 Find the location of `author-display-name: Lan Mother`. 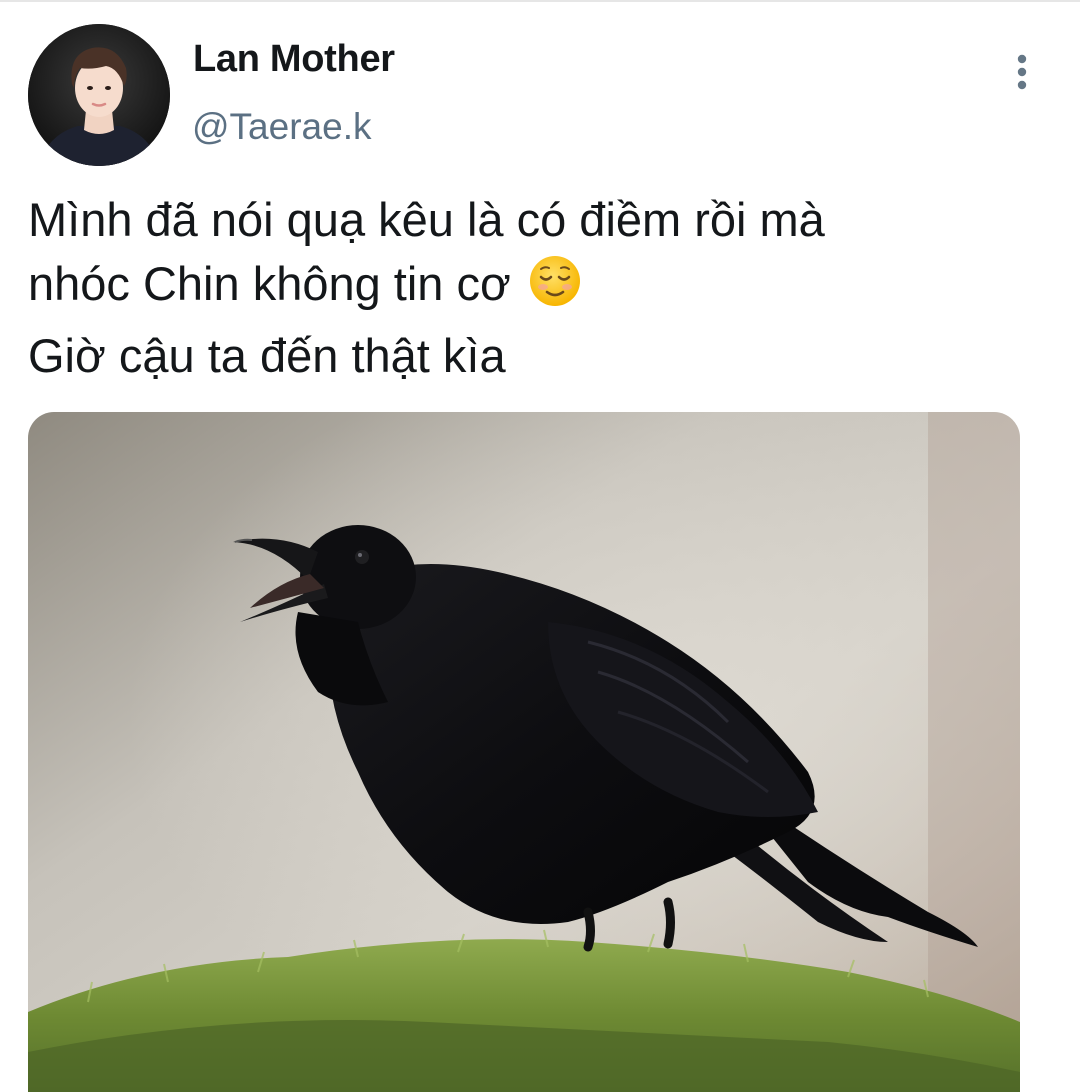

author-display-name: Lan Mother is located at coordinates (294, 59).